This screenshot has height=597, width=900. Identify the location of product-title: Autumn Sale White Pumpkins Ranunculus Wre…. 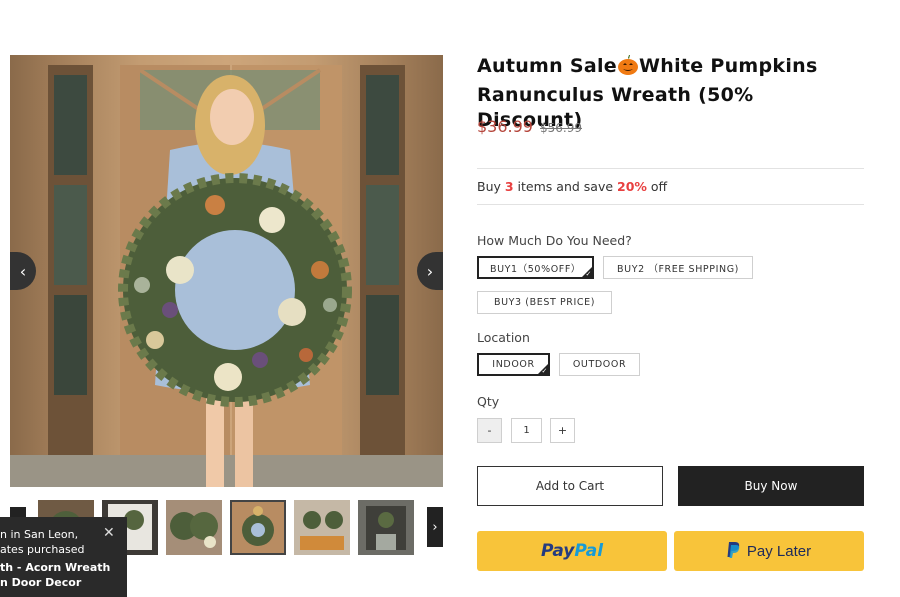
(667, 93).